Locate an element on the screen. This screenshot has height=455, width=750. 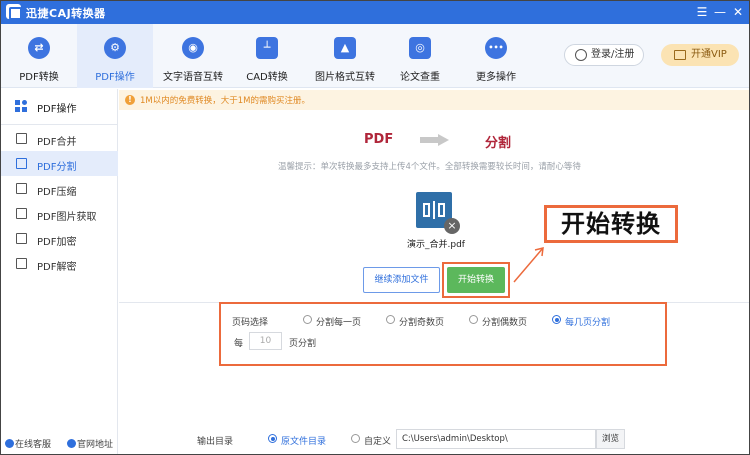
notice-text: 1M以内的免费转换，大于1M的需购买注册。 is located at coordinates (225, 101).